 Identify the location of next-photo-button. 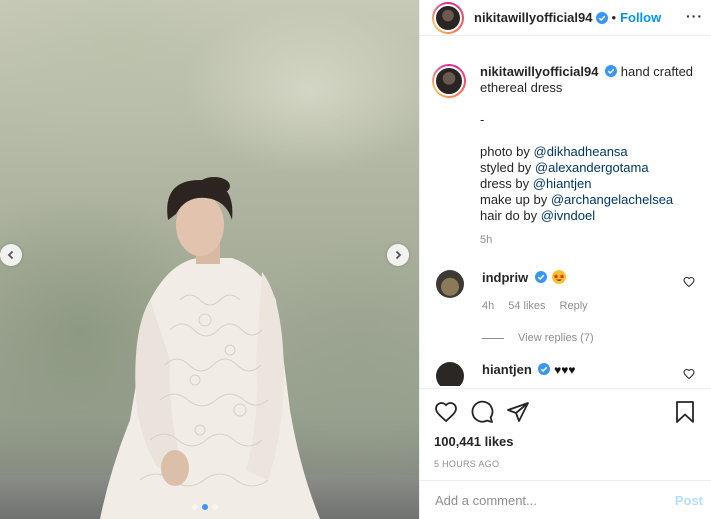
(398, 255).